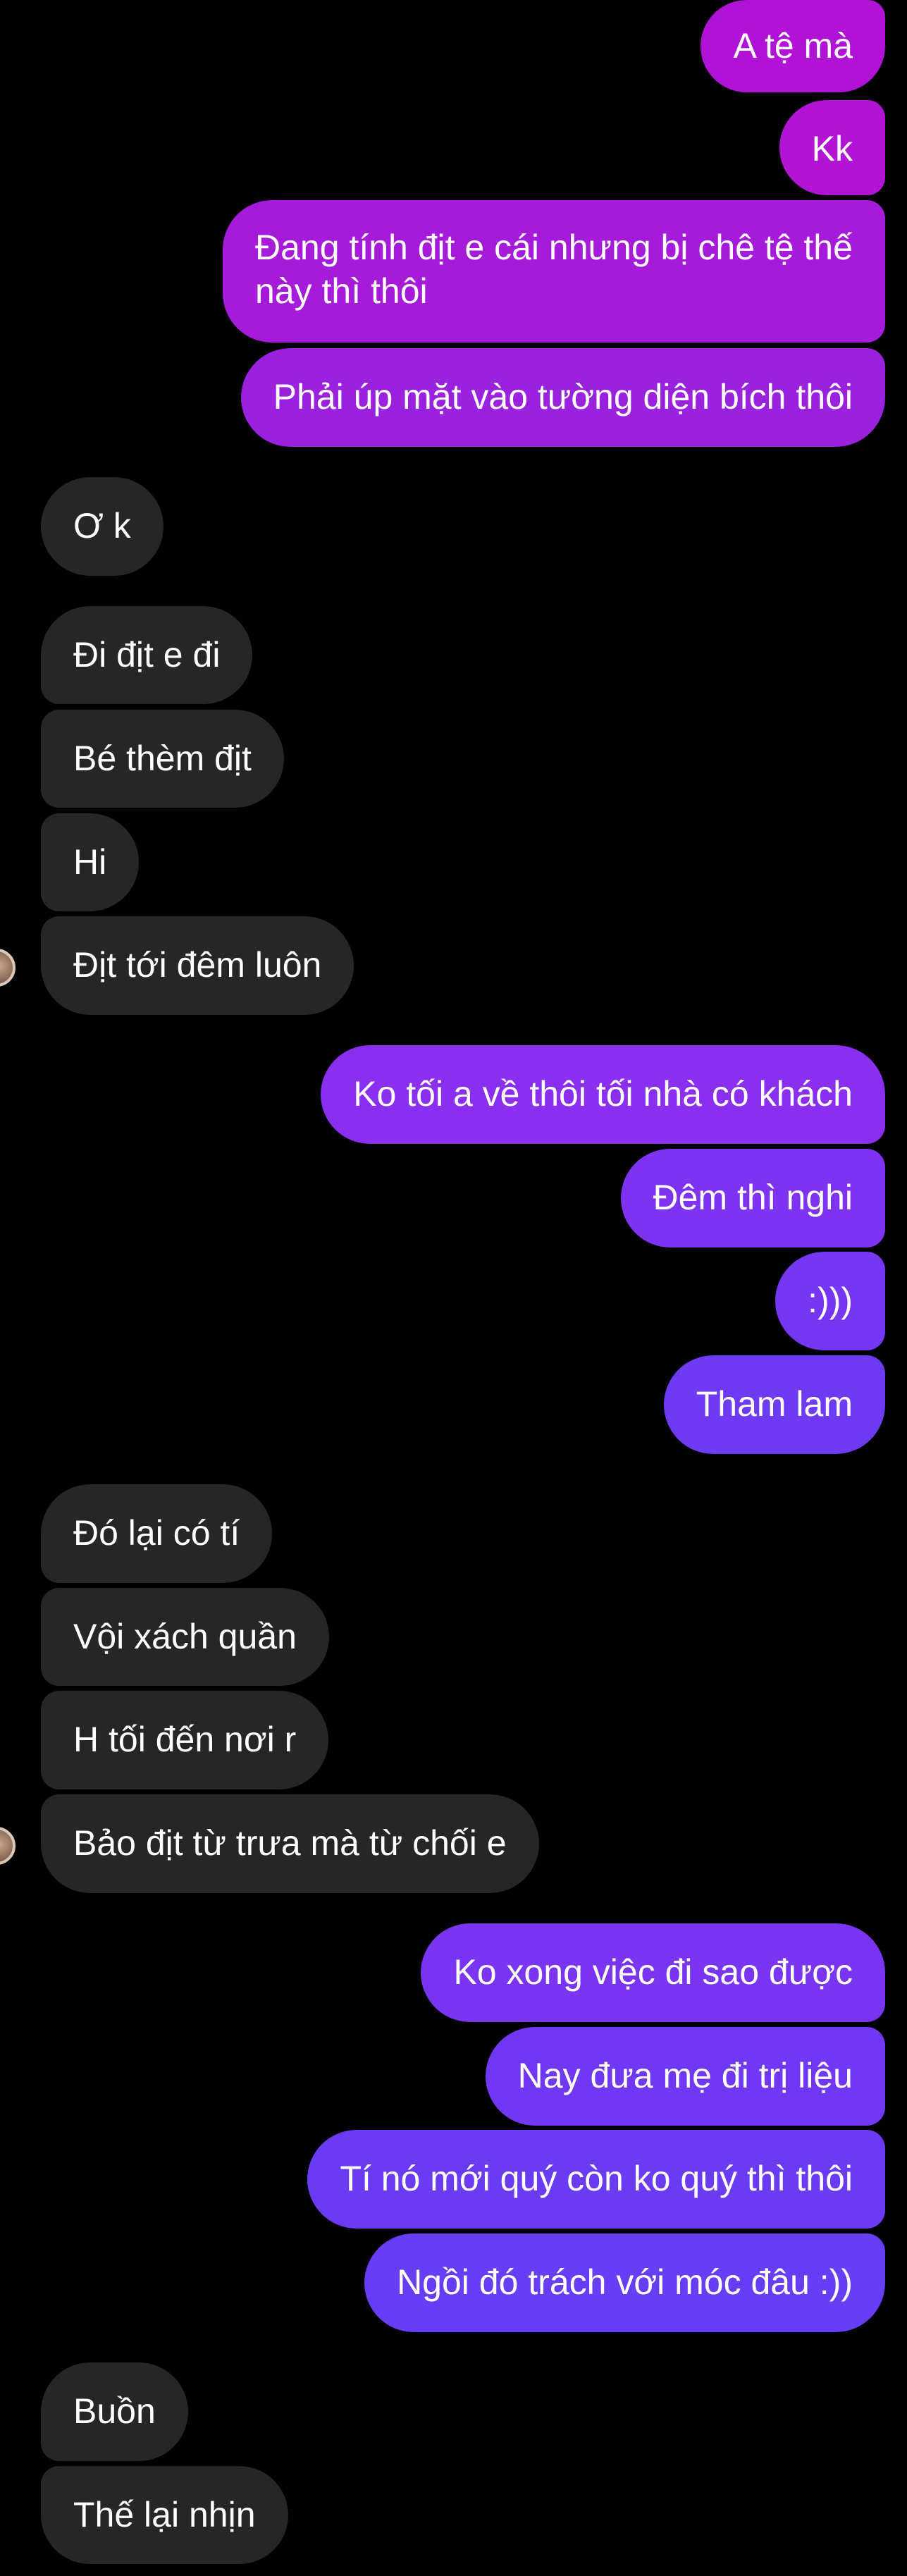 This screenshot has width=907, height=2576. Describe the element at coordinates (147, 655) in the screenshot. I see `received-message: Đi địt e đi` at that location.